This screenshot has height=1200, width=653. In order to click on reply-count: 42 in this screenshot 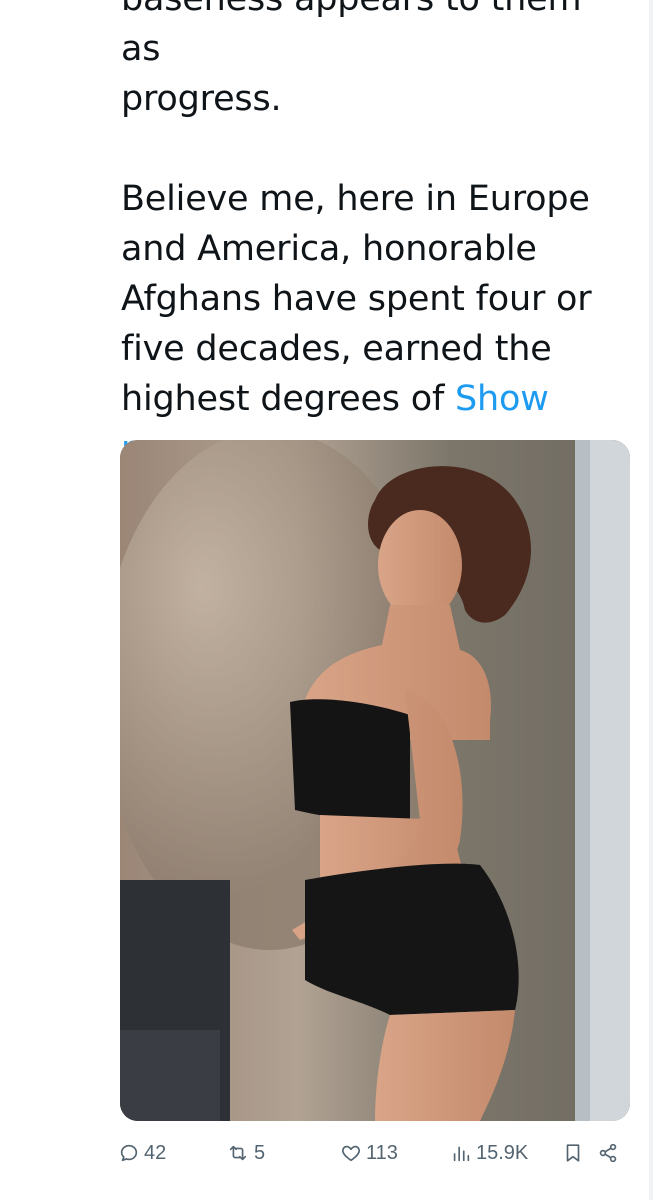, I will do `click(155, 1152)`.